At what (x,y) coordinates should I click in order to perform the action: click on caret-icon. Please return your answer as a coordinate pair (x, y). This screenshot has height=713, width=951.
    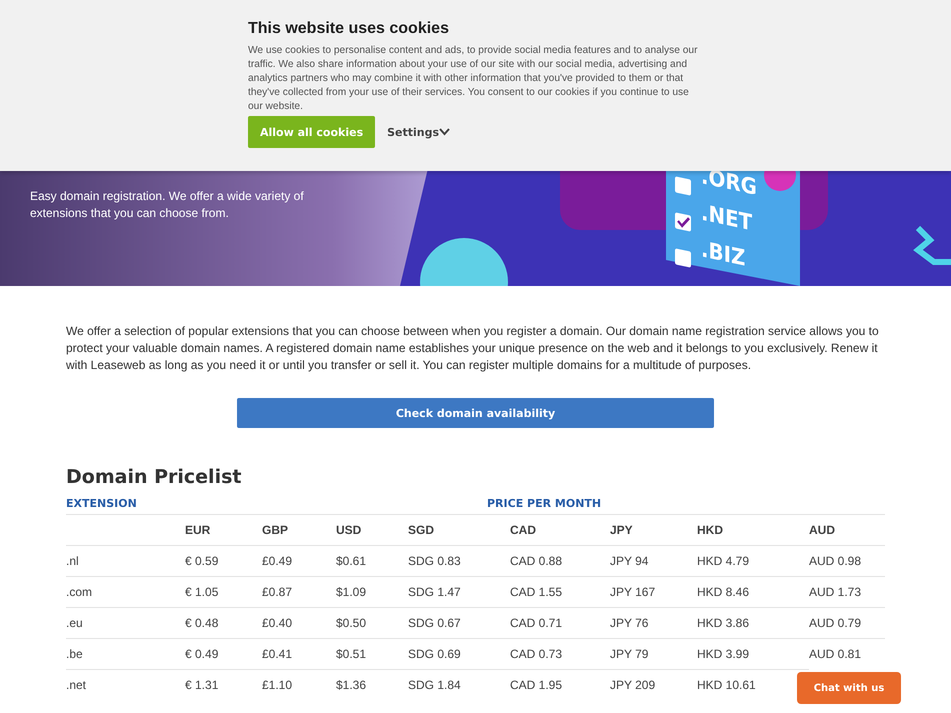
    Looking at the image, I should click on (444, 132).